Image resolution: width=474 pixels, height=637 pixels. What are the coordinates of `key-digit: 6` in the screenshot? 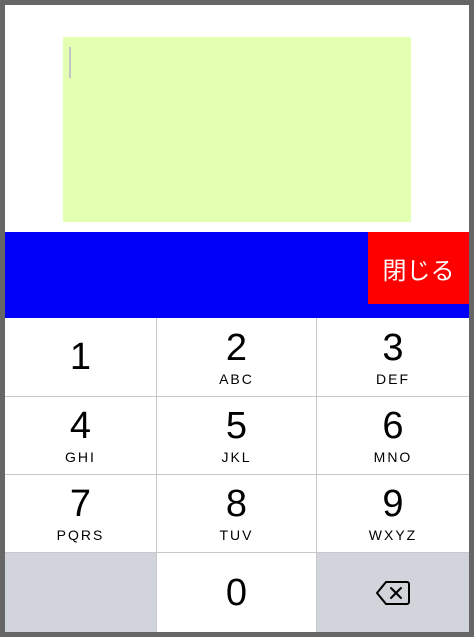 It's located at (393, 426).